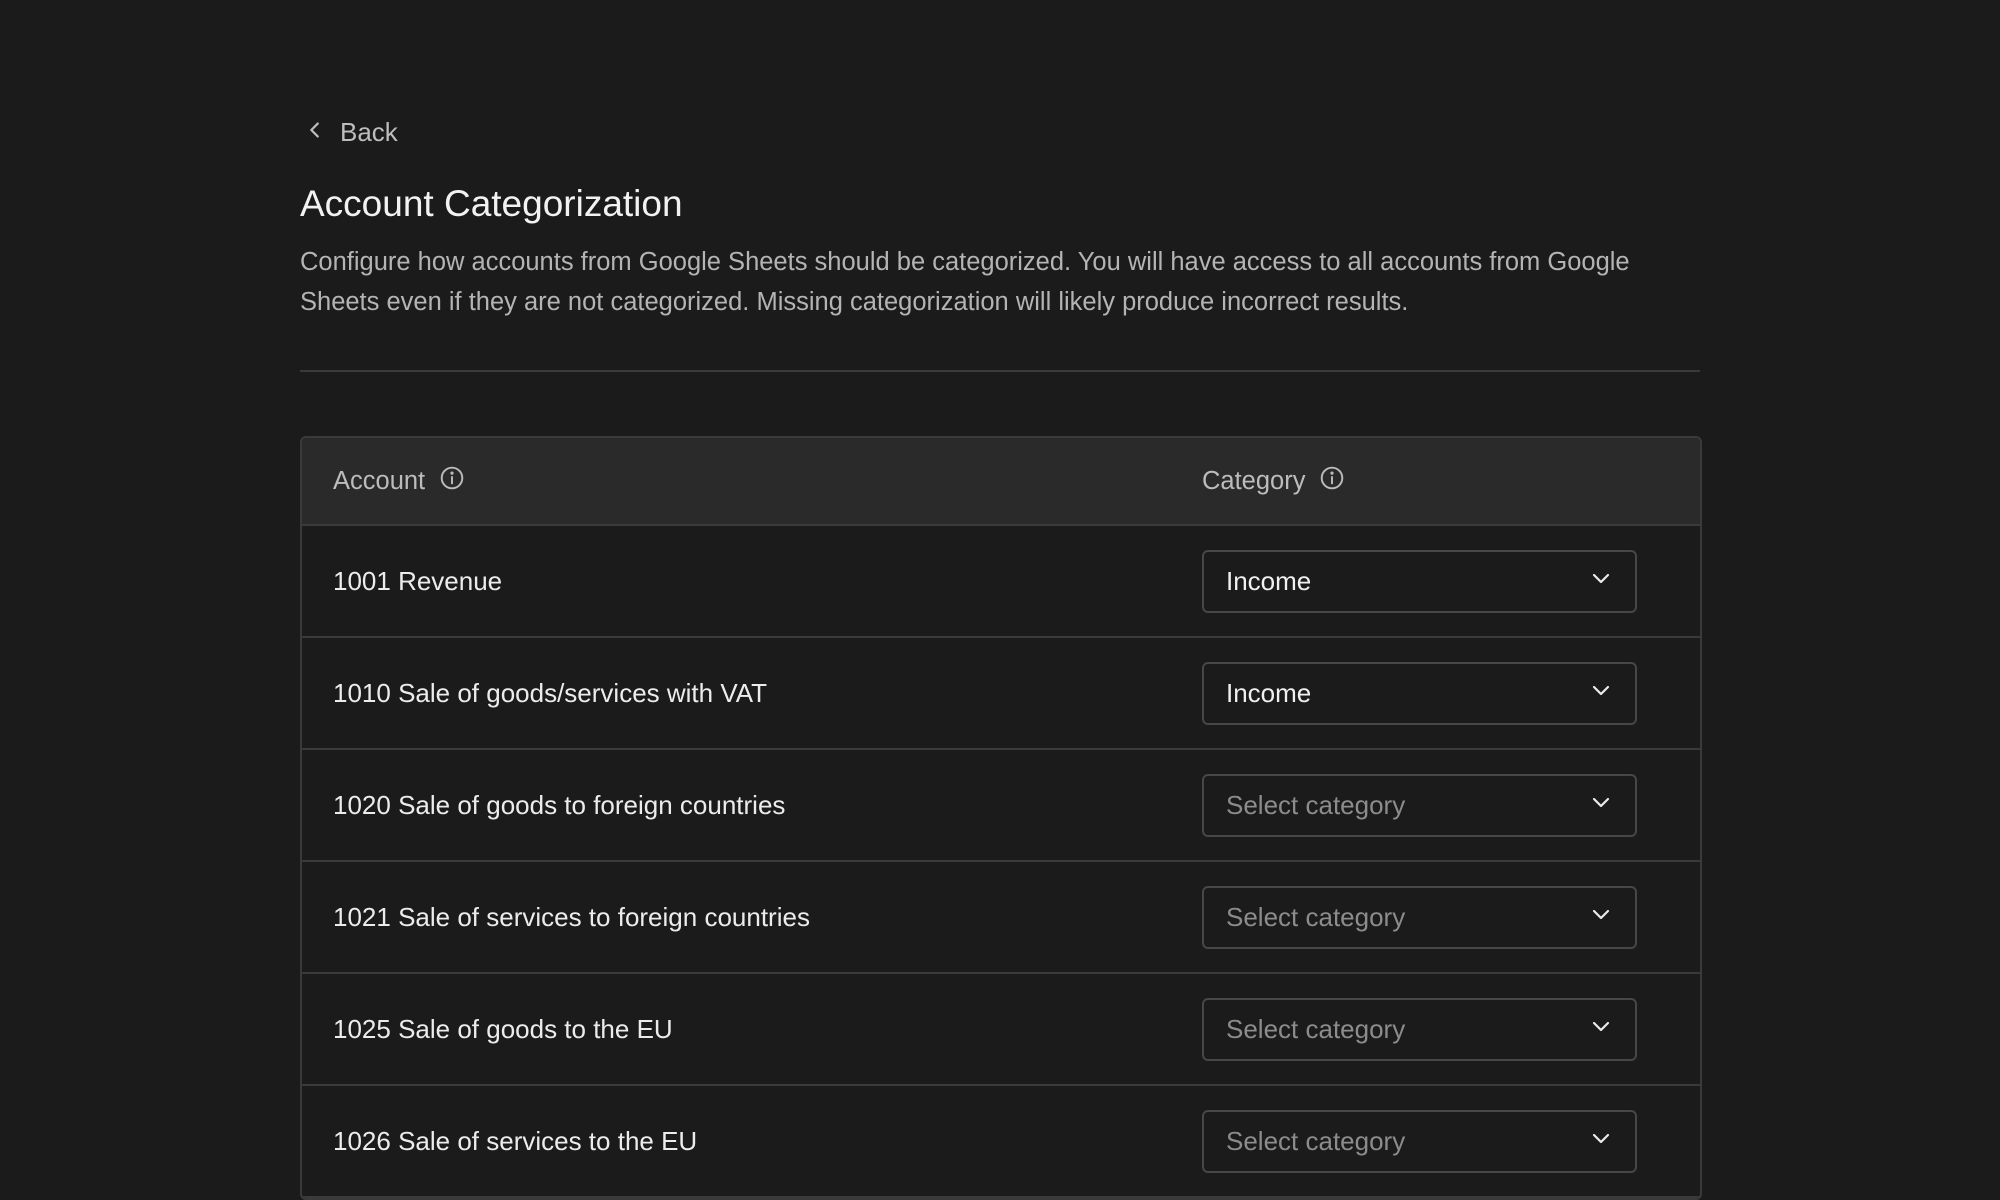  What do you see at coordinates (559, 804) in the screenshot?
I see `account-name: 1020 Sale of goods to foreign countries` at bounding box center [559, 804].